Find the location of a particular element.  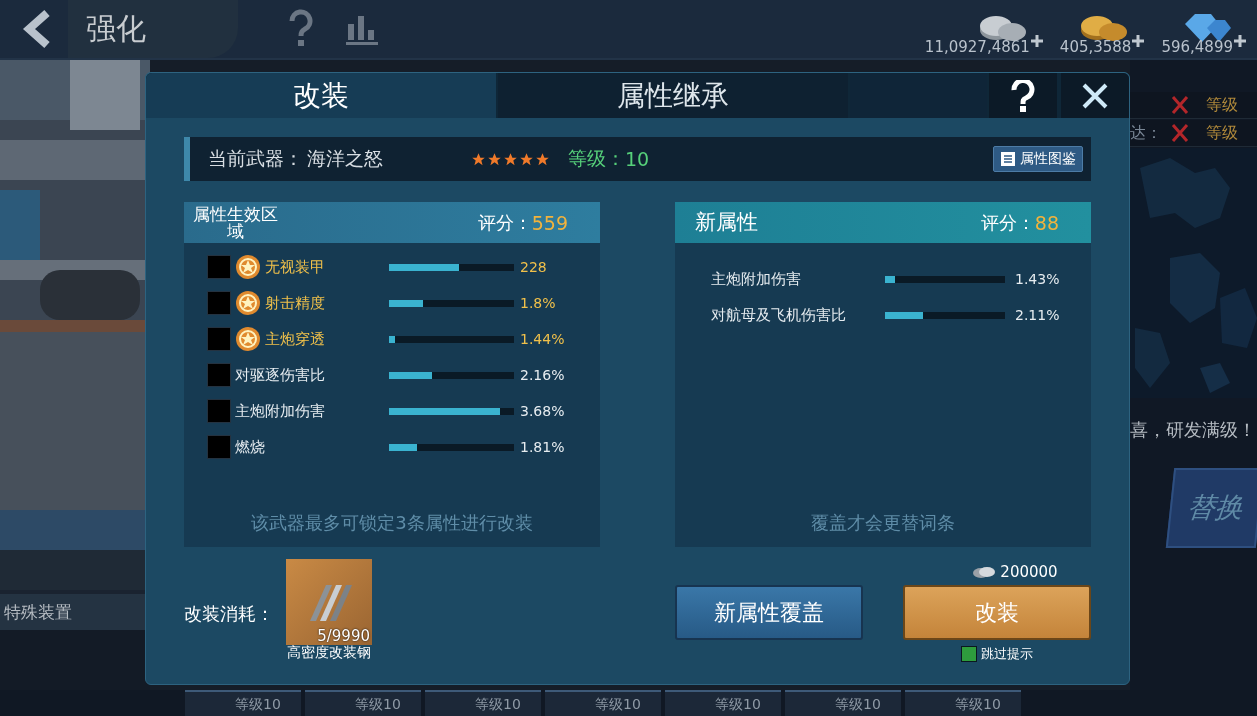

tab: 改装 is located at coordinates (321, 95).